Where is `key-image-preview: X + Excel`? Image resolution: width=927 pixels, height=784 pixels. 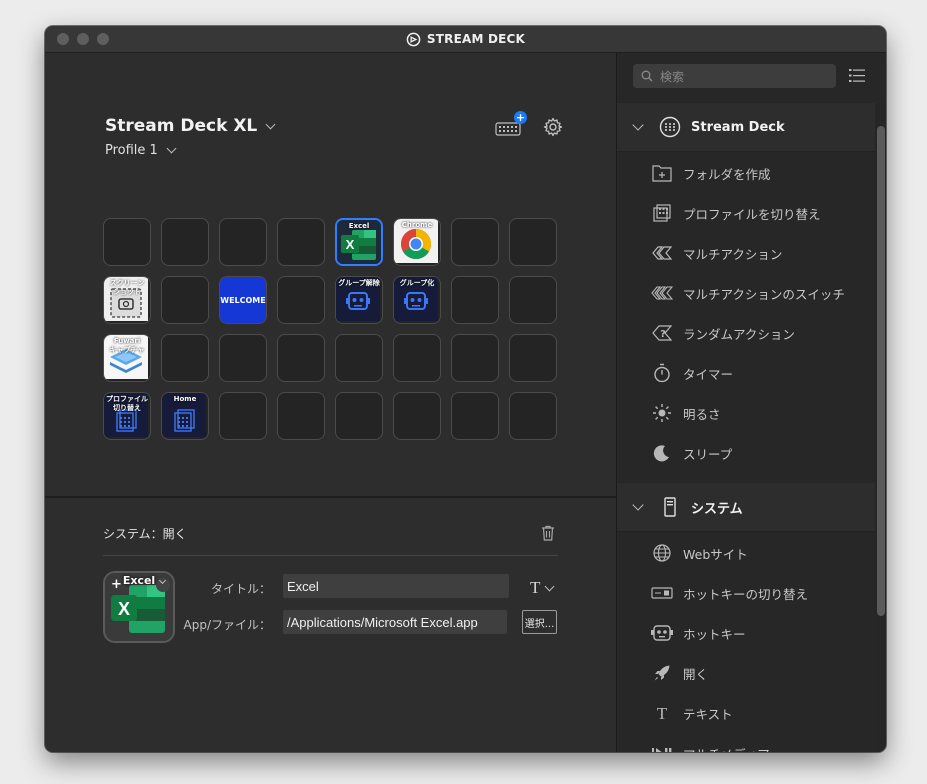
key-image-preview: X + Excel is located at coordinates (139, 607).